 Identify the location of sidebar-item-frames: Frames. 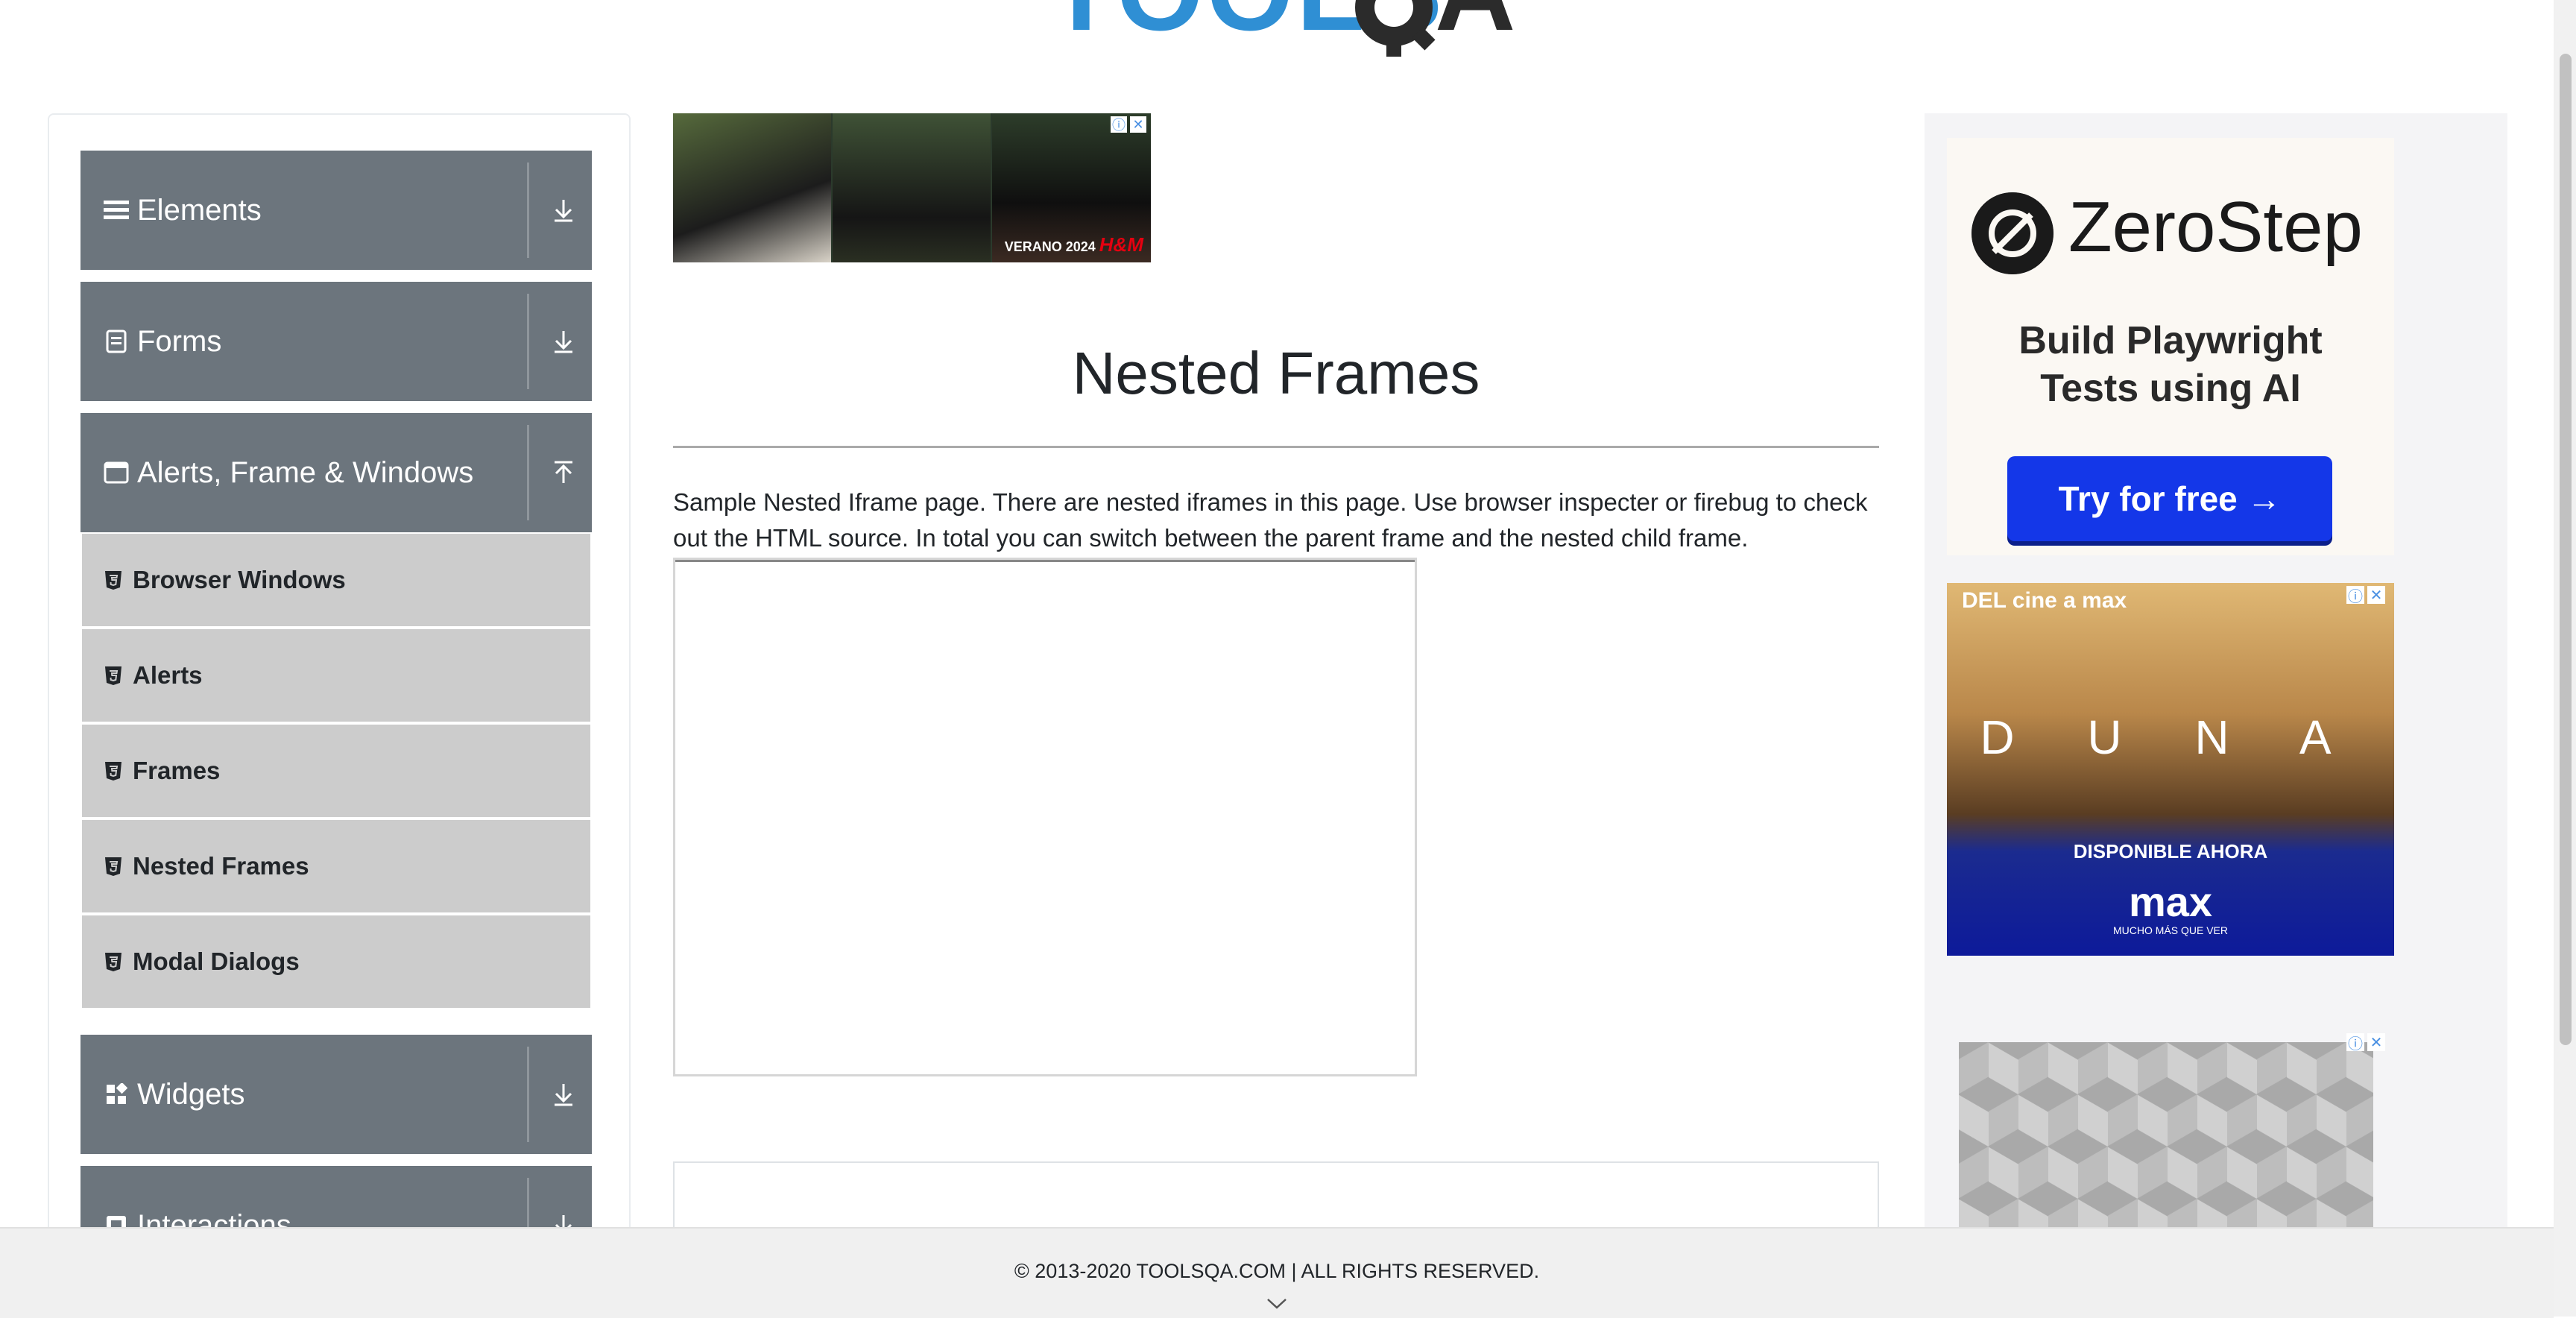
(336, 771).